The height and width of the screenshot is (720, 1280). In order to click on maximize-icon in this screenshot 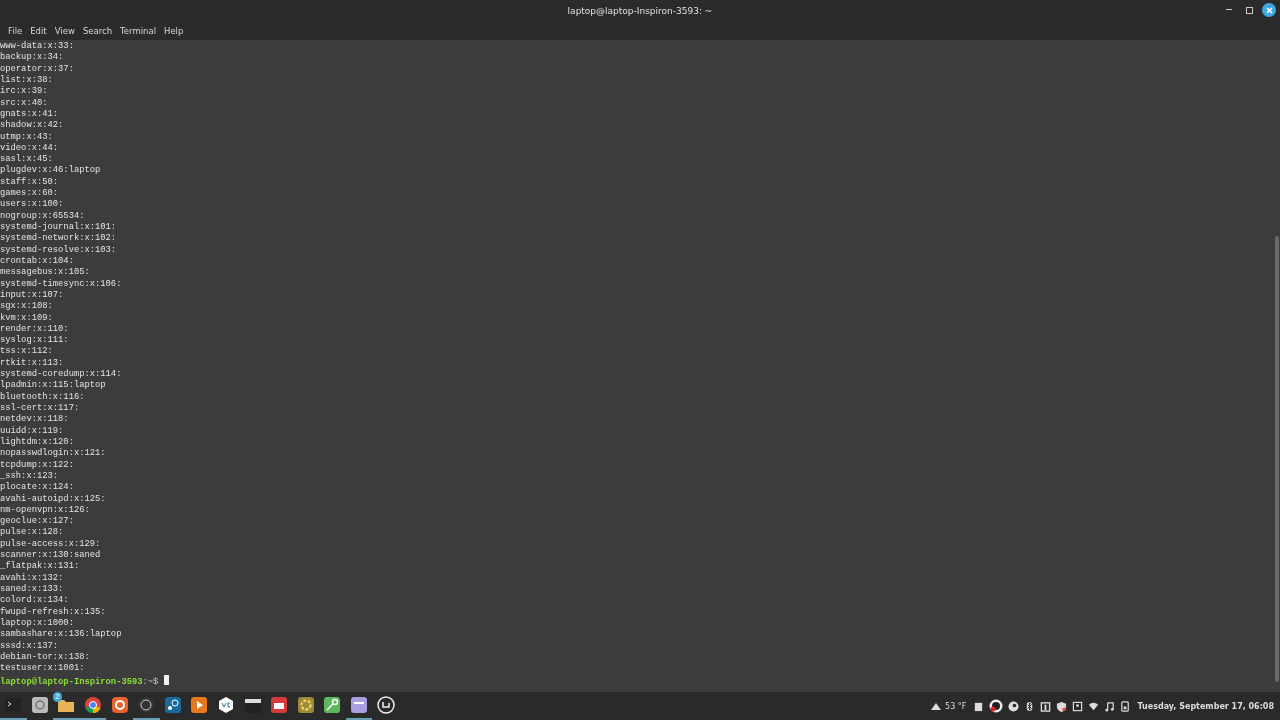, I will do `click(1249, 10)`.